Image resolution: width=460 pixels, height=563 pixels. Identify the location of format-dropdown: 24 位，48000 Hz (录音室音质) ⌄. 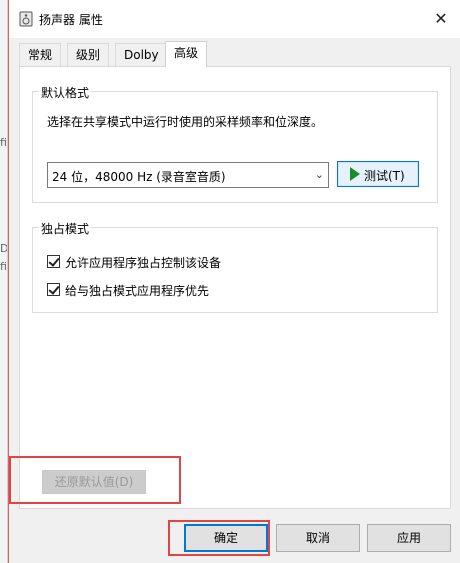
(188, 175).